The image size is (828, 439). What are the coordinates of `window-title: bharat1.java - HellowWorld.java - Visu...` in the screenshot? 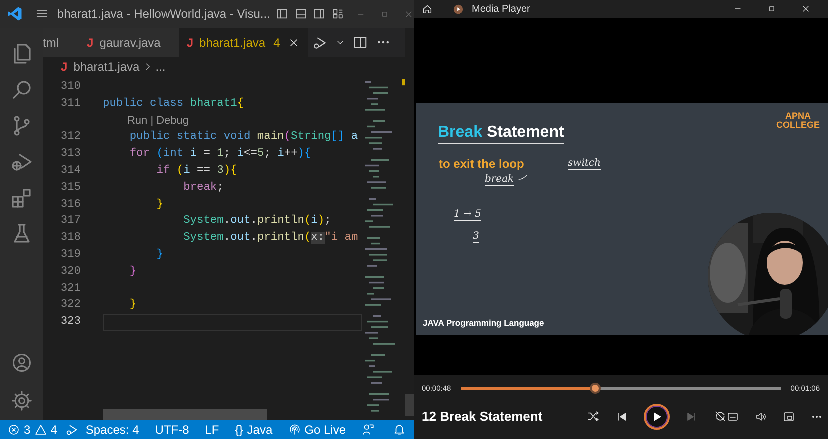 It's located at (163, 14).